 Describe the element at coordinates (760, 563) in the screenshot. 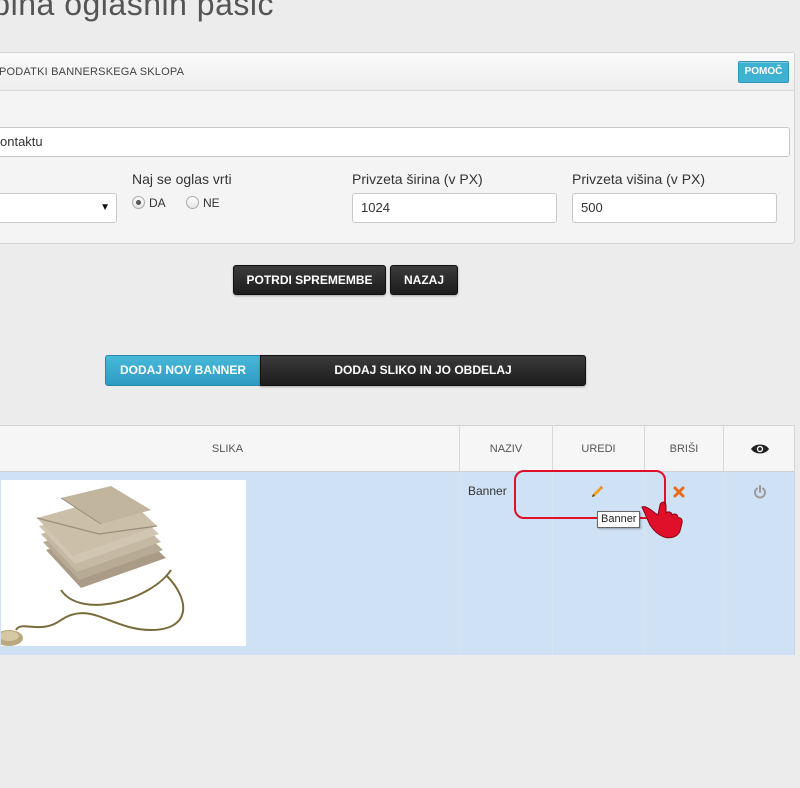

I see `visibility-cell` at that location.